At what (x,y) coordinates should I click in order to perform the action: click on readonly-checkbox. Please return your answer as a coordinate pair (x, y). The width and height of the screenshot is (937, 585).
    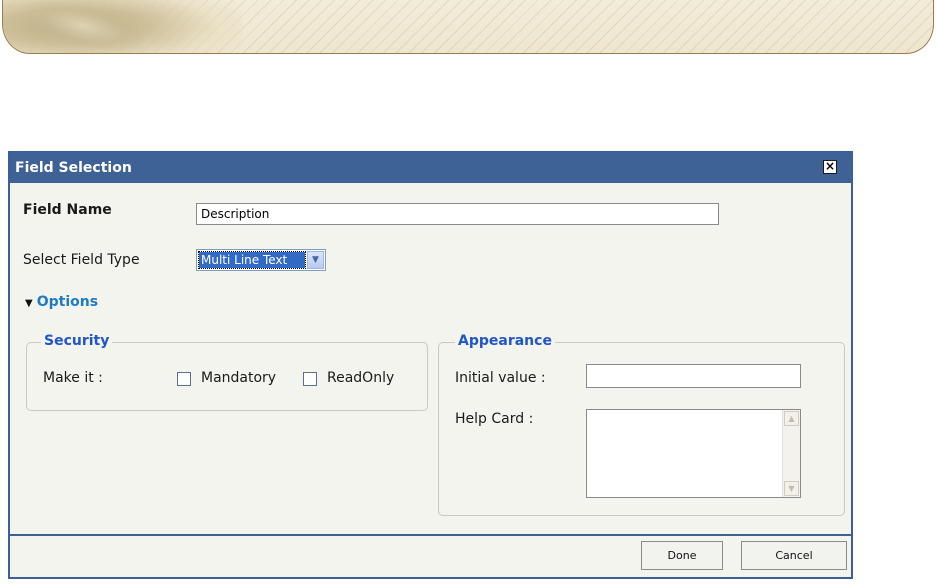
    Looking at the image, I should click on (310, 379).